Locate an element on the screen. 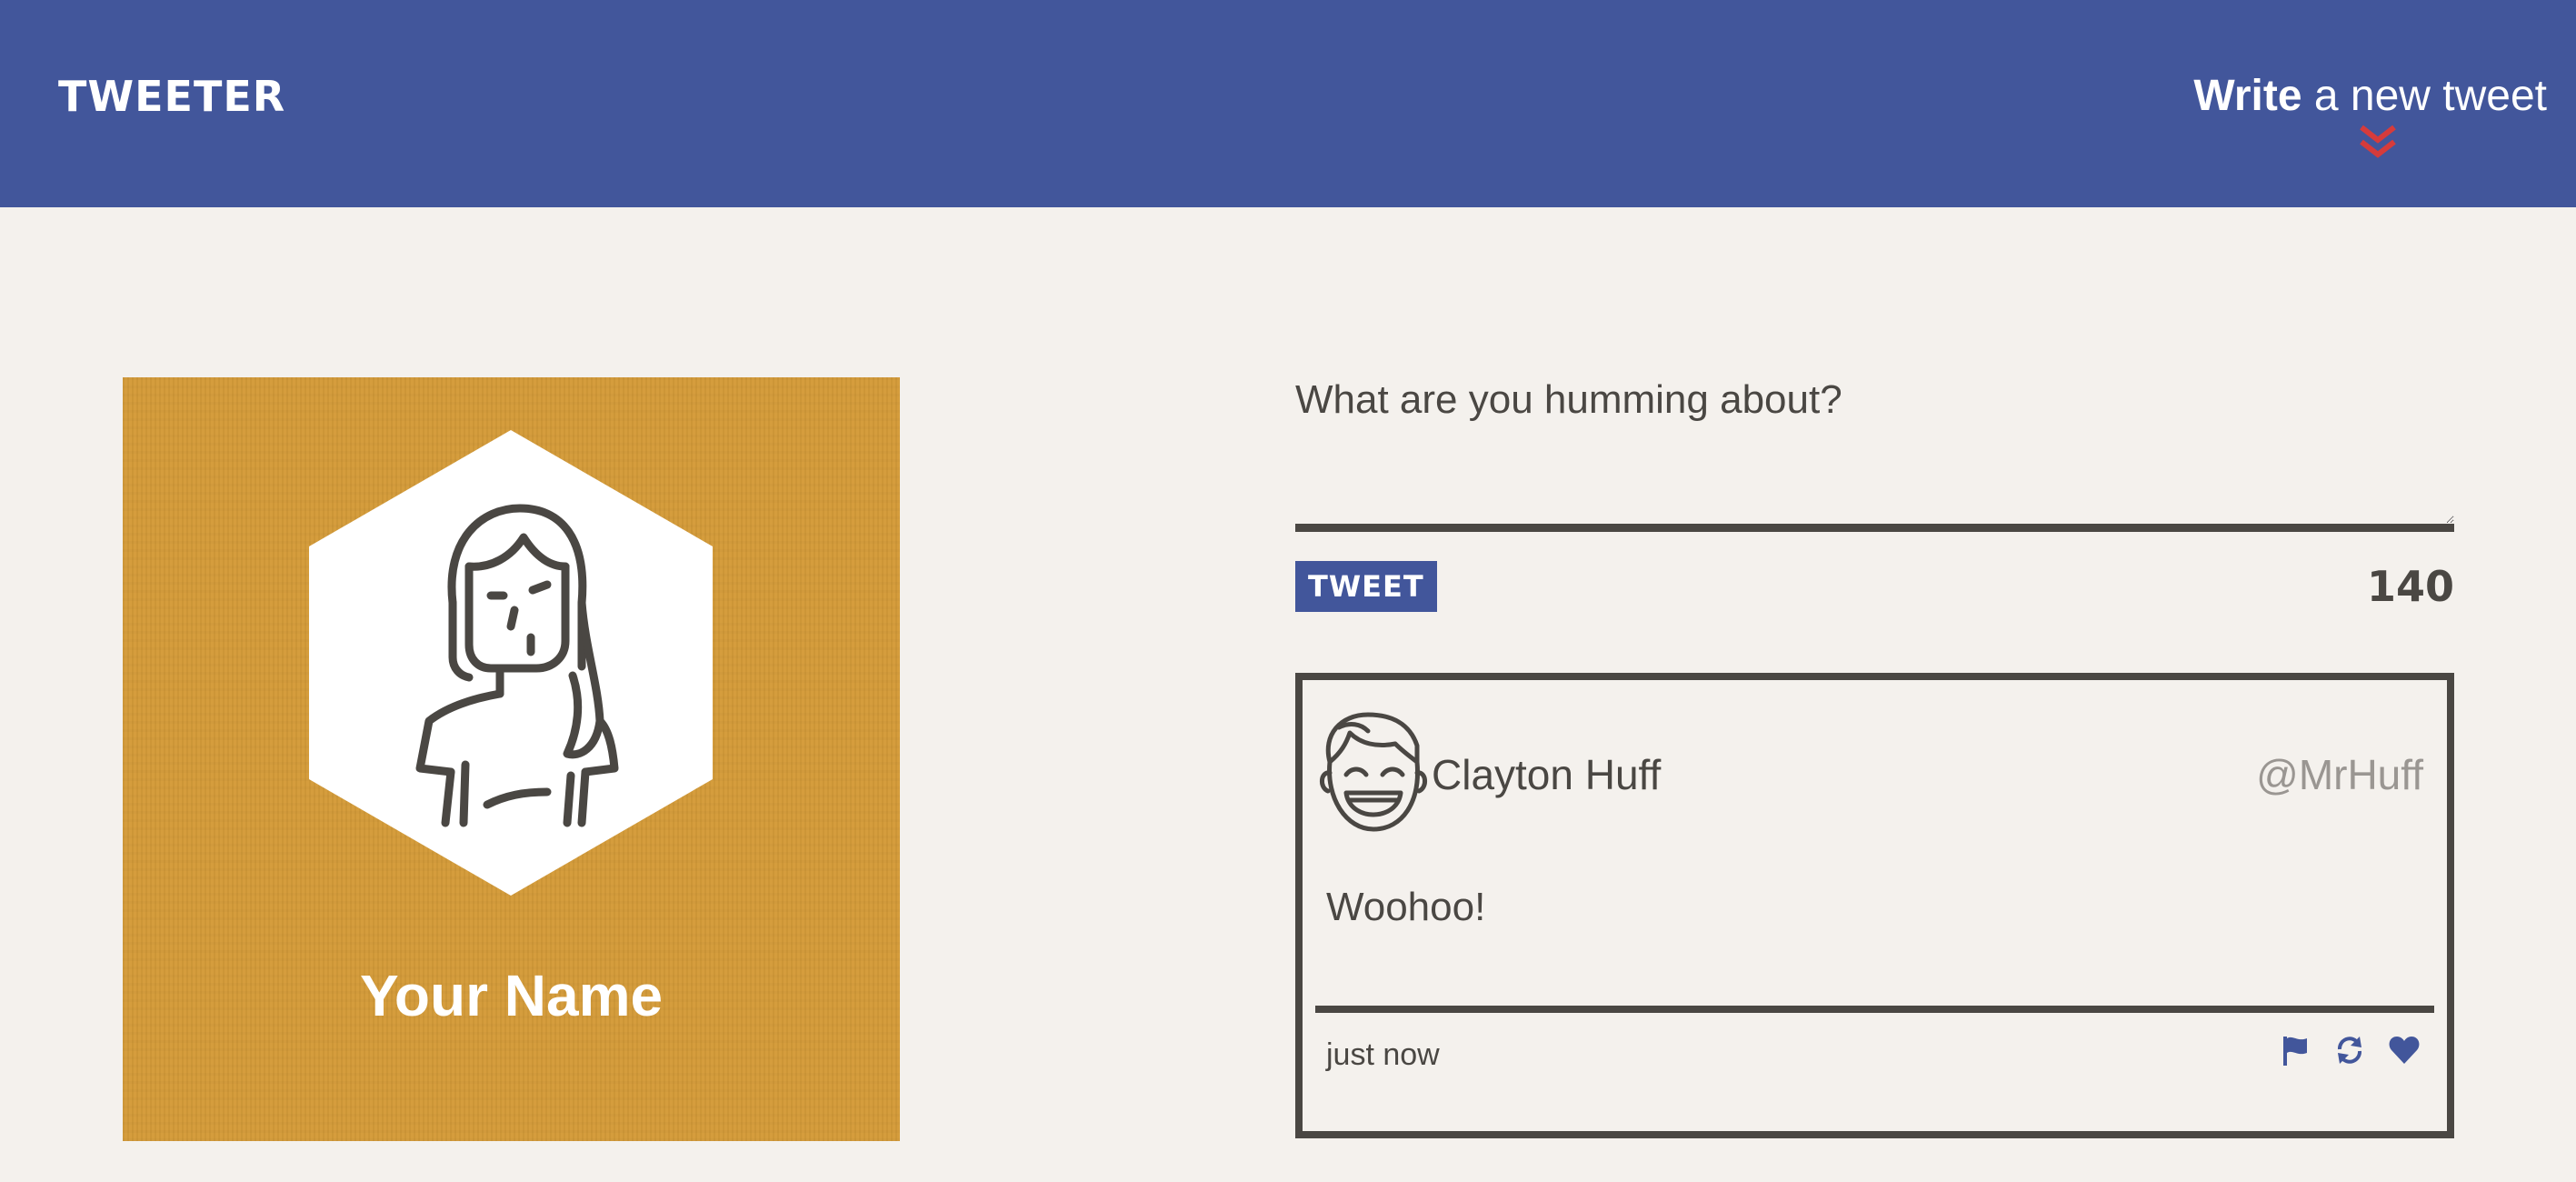 This screenshot has height=1182, width=2576. double-chevron-down-icon is located at coordinates (2378, 142).